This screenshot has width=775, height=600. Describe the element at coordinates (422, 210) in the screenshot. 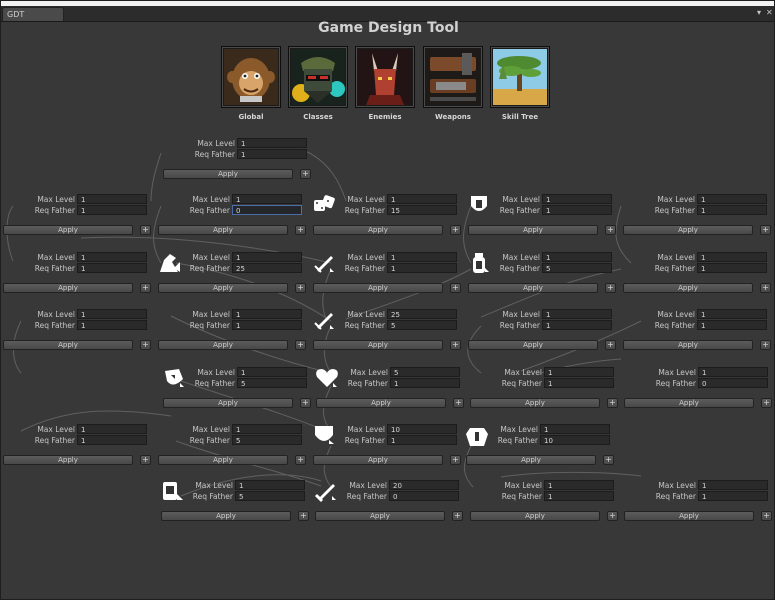

I see `req-father-input: 15` at that location.